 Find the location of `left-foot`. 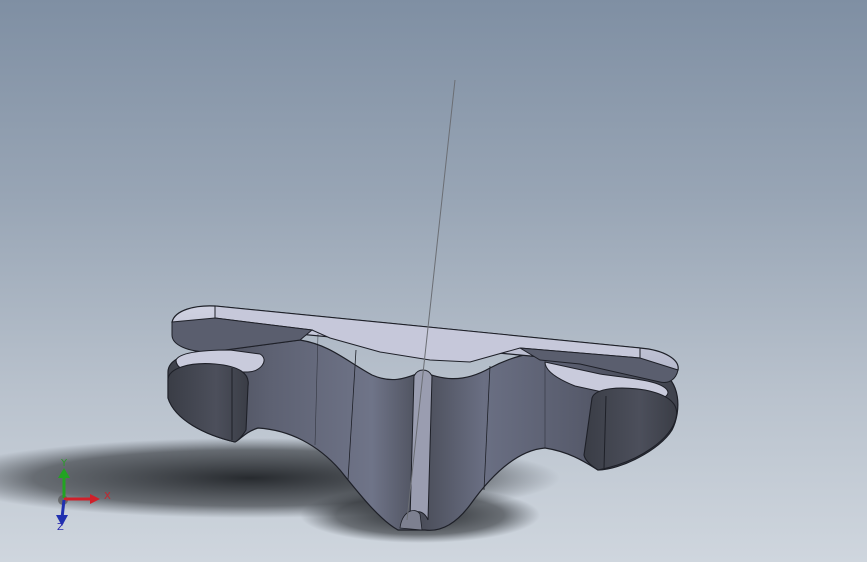

left-foot is located at coordinates (208, 403).